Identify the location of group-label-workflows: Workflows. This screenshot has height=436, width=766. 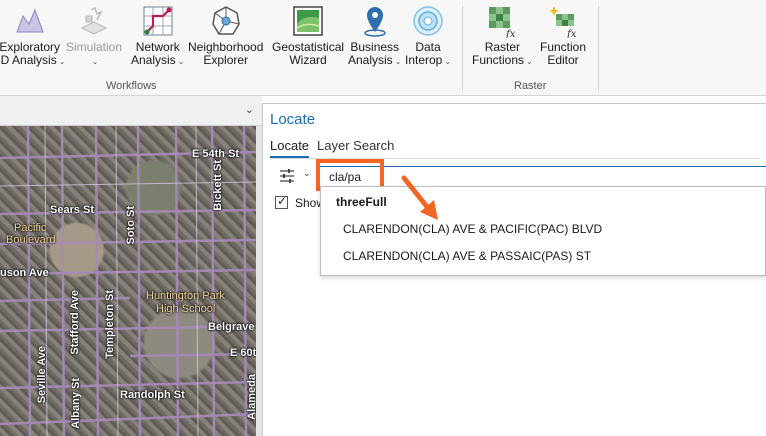
(131, 86).